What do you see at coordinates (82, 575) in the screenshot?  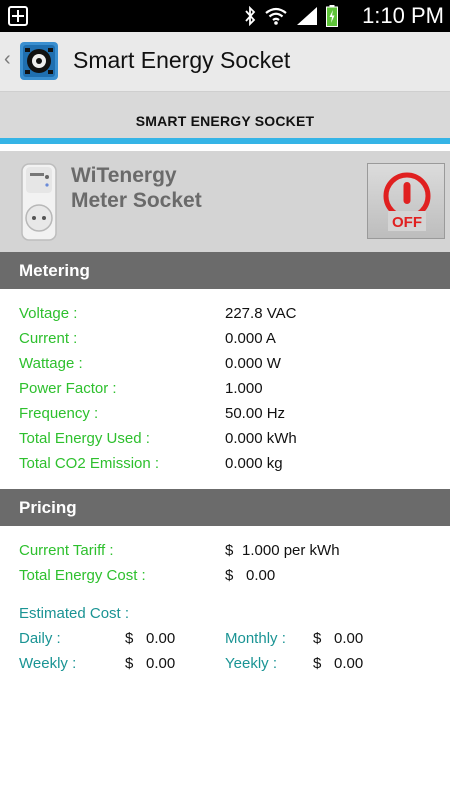 I see `energy-cost-label: Total Energy Cost :` at bounding box center [82, 575].